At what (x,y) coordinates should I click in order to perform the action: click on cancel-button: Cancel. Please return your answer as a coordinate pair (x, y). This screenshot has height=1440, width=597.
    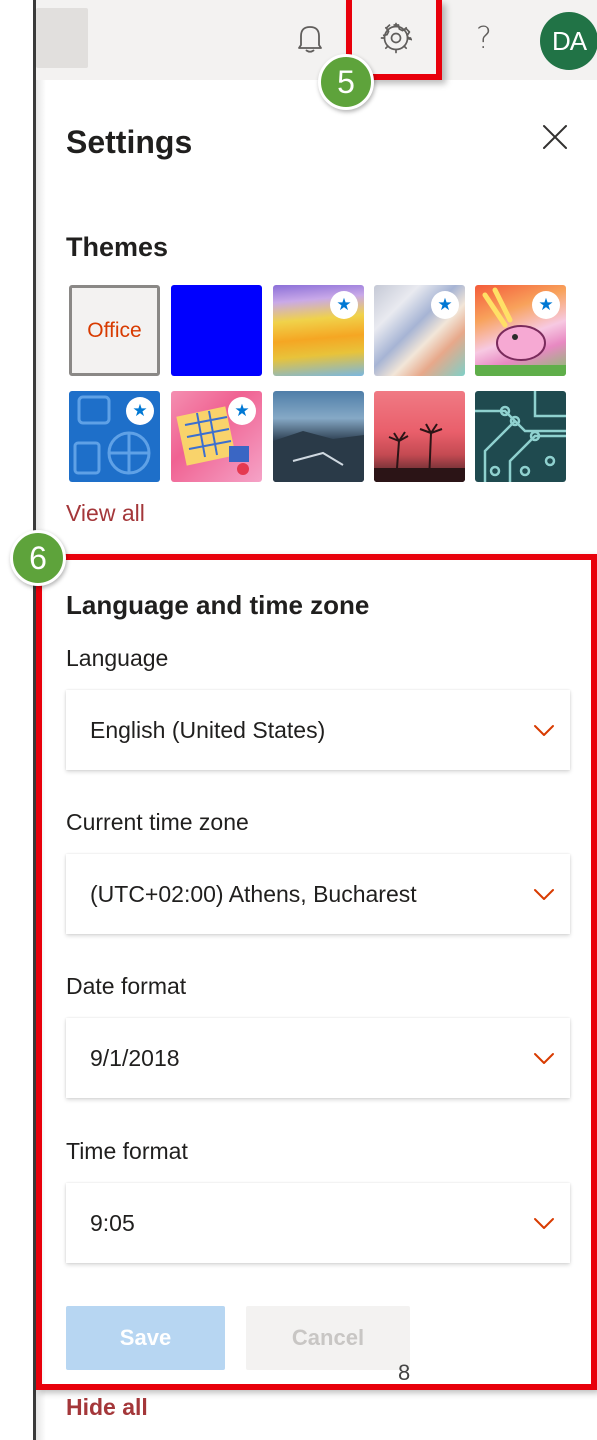
    Looking at the image, I should click on (328, 1338).